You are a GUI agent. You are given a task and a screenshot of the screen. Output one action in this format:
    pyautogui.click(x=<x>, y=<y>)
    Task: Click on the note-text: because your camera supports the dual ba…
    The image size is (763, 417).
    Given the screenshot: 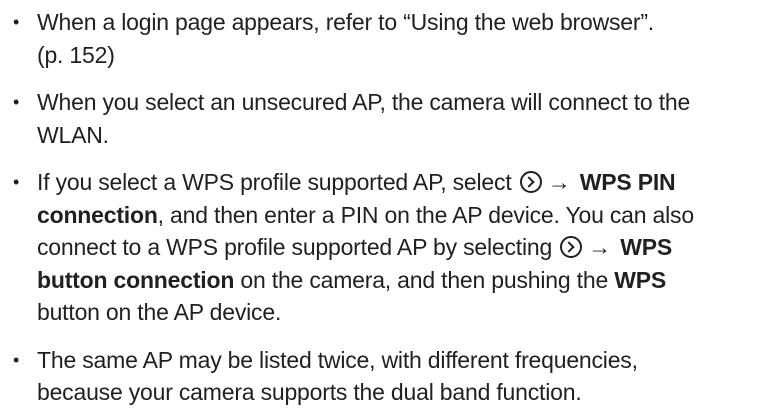 What is the action you would take?
    pyautogui.click(x=309, y=392)
    